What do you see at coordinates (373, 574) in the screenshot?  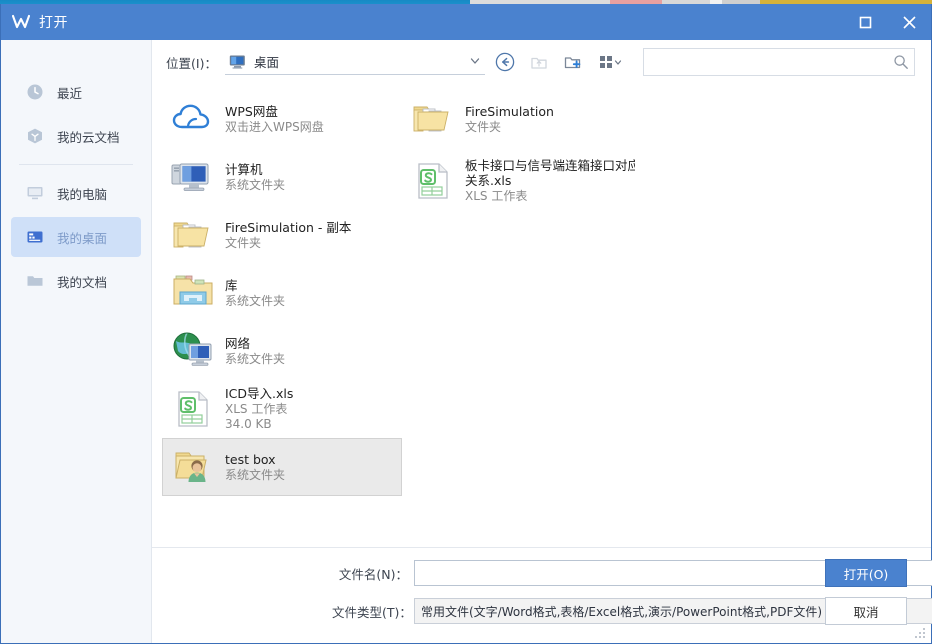 I see `filename-label: 文件名(N)：` at bounding box center [373, 574].